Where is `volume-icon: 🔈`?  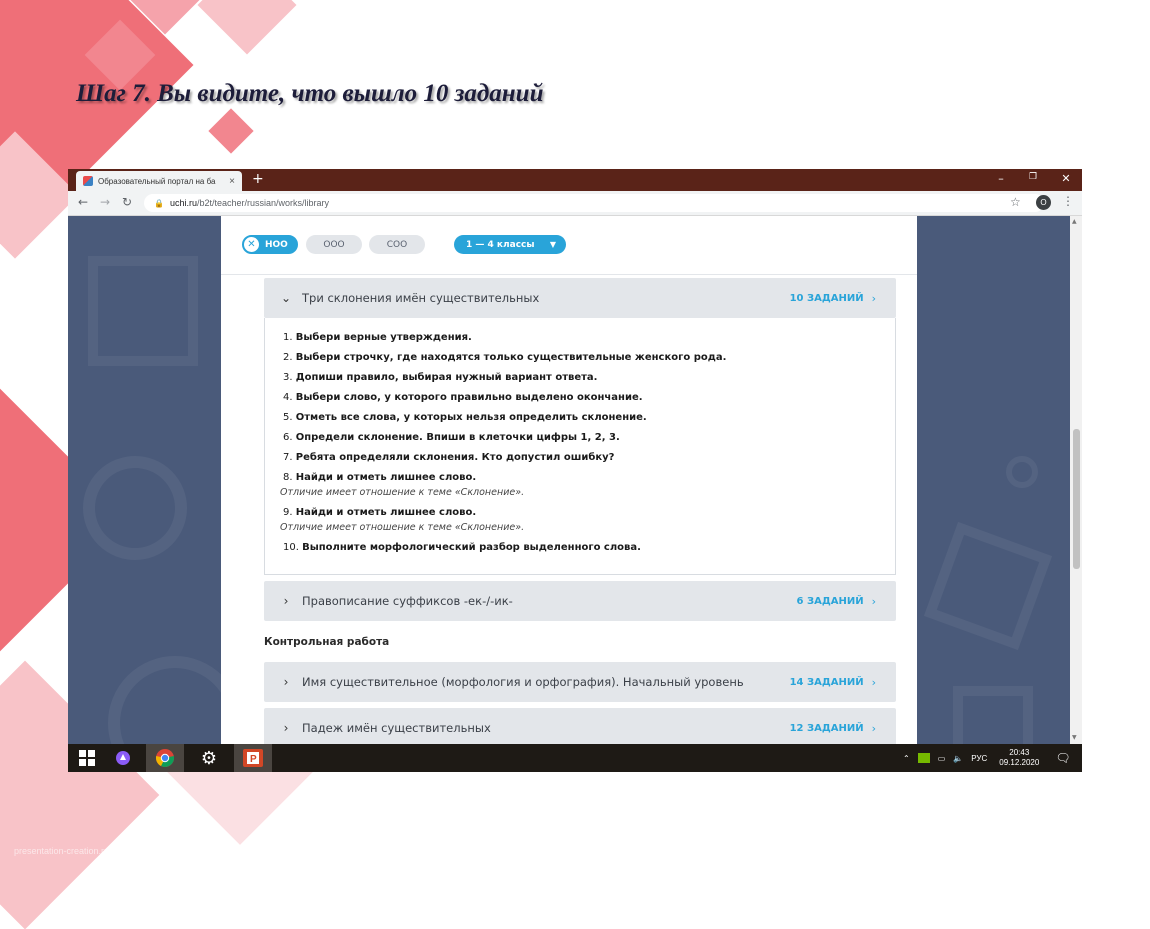 volume-icon: 🔈 is located at coordinates (958, 758).